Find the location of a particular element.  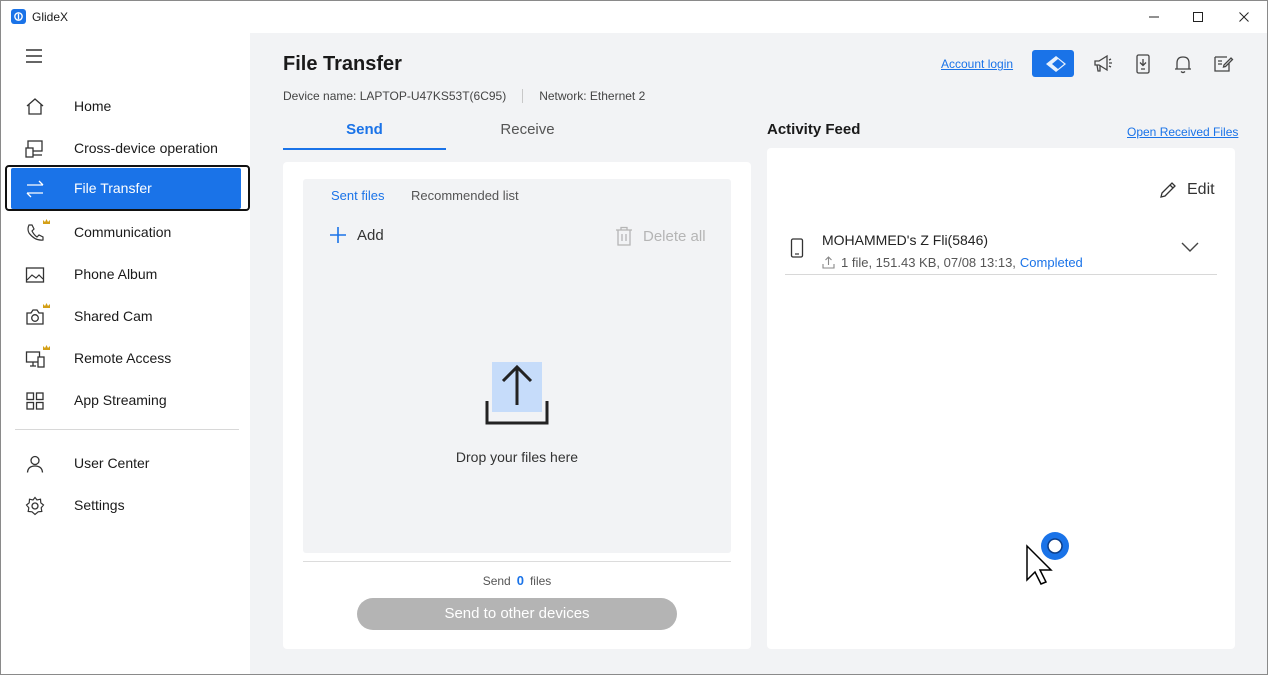

drop-files-text: Drop your files here is located at coordinates (517, 457).